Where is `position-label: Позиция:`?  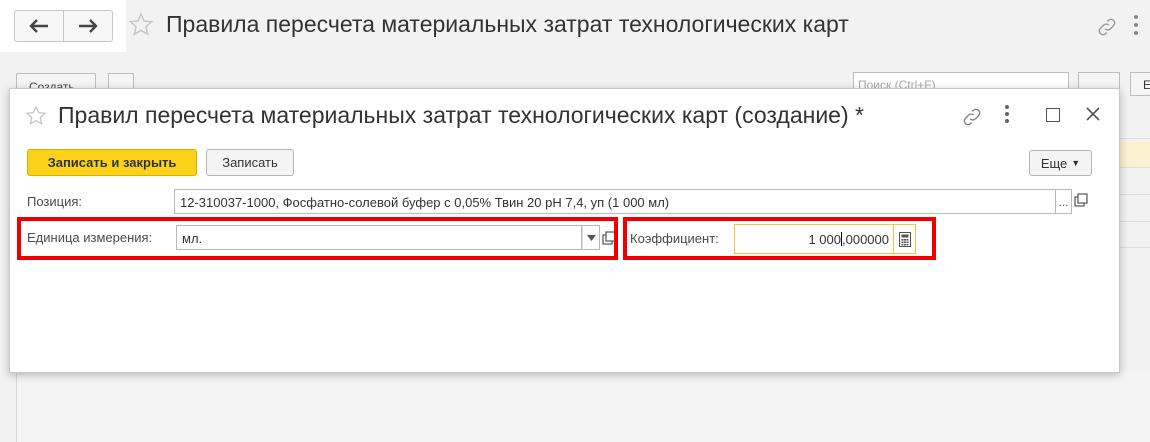
position-label: Позиция: is located at coordinates (55, 201).